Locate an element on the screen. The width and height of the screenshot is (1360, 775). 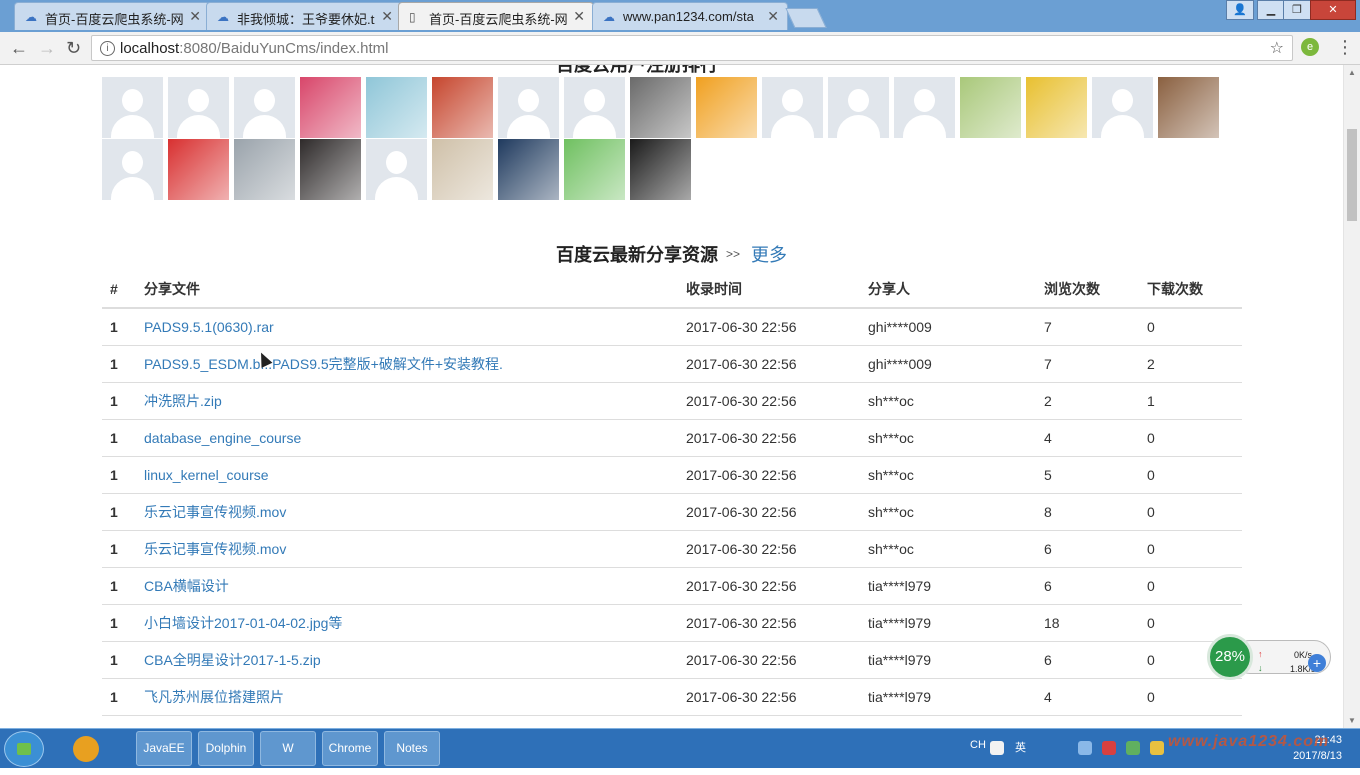
windows-logo-icon is located at coordinates (24, 749).